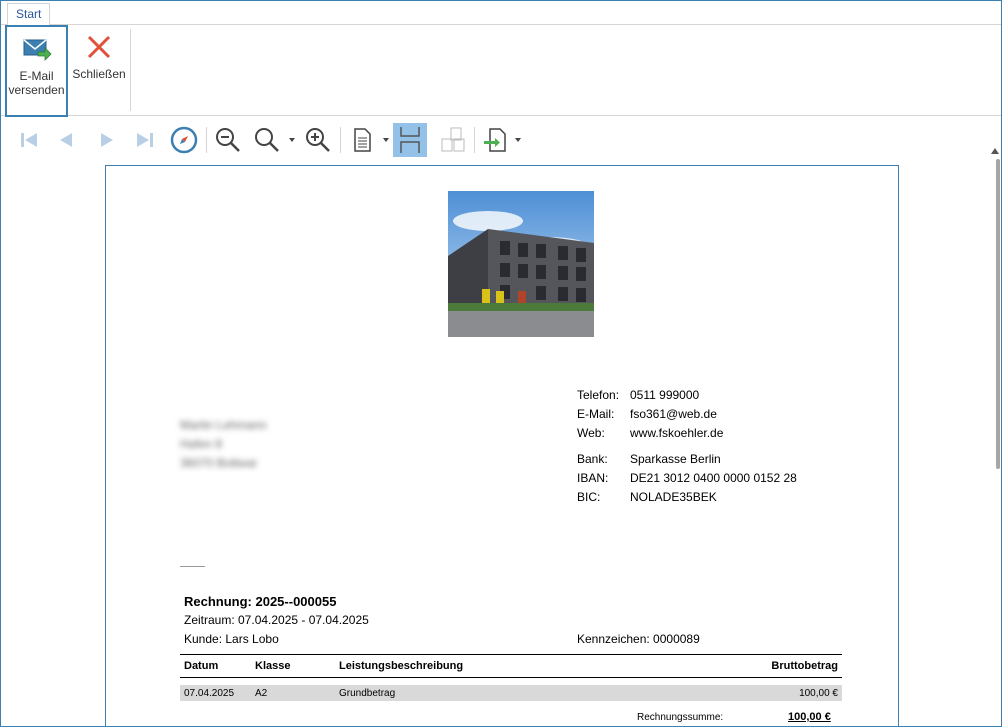 This screenshot has height=727, width=1002. What do you see at coordinates (995, 151) in the screenshot?
I see `scroll-up-icon` at bounding box center [995, 151].